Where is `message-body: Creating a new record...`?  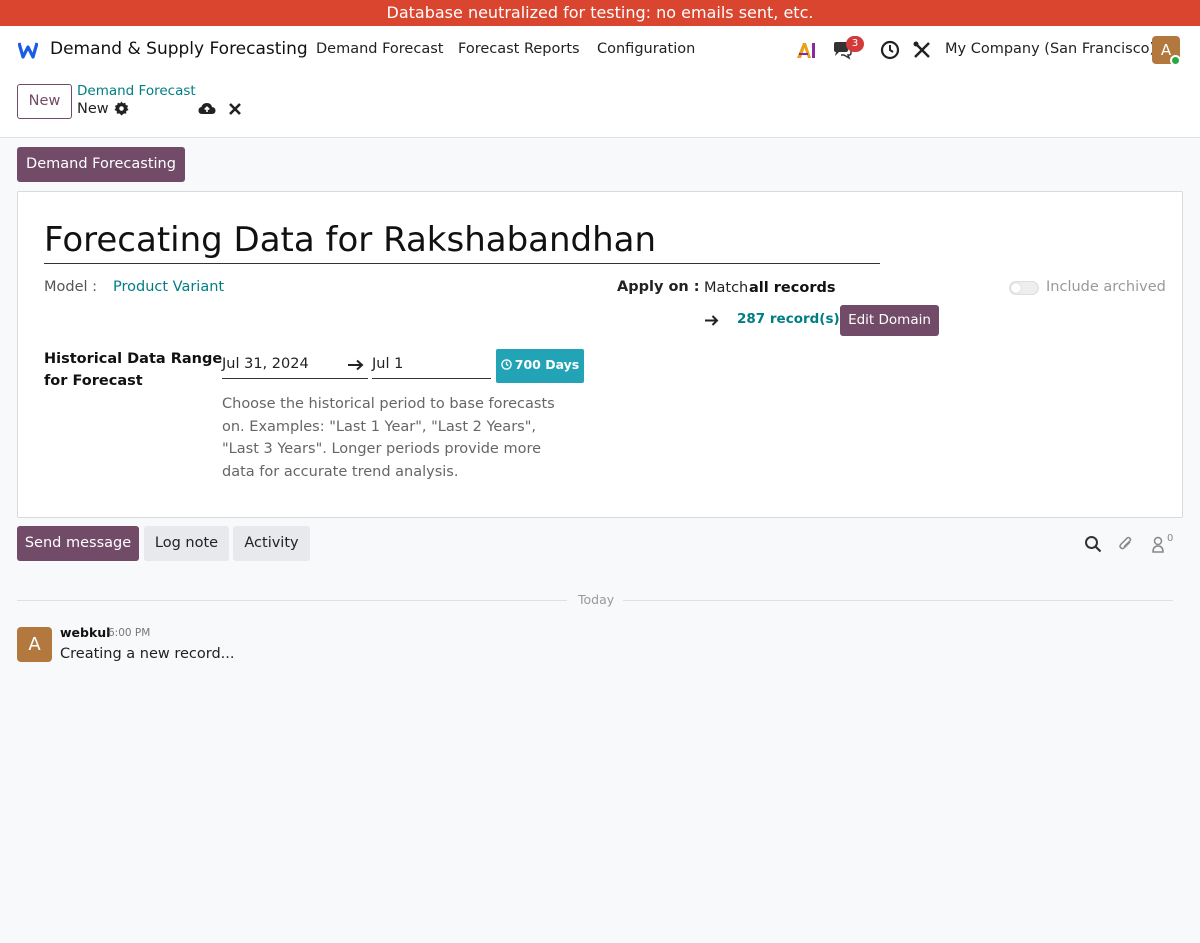
message-body: Creating a new record... is located at coordinates (147, 654).